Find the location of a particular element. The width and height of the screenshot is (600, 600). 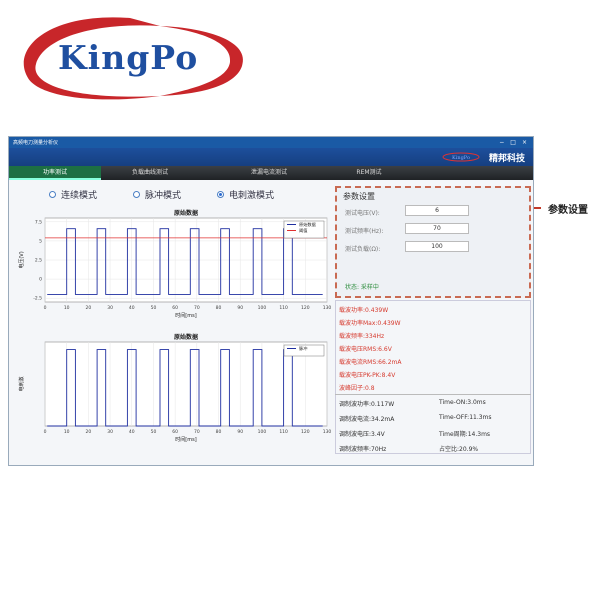

logo-text: KingPo is located at coordinates (128, 57).